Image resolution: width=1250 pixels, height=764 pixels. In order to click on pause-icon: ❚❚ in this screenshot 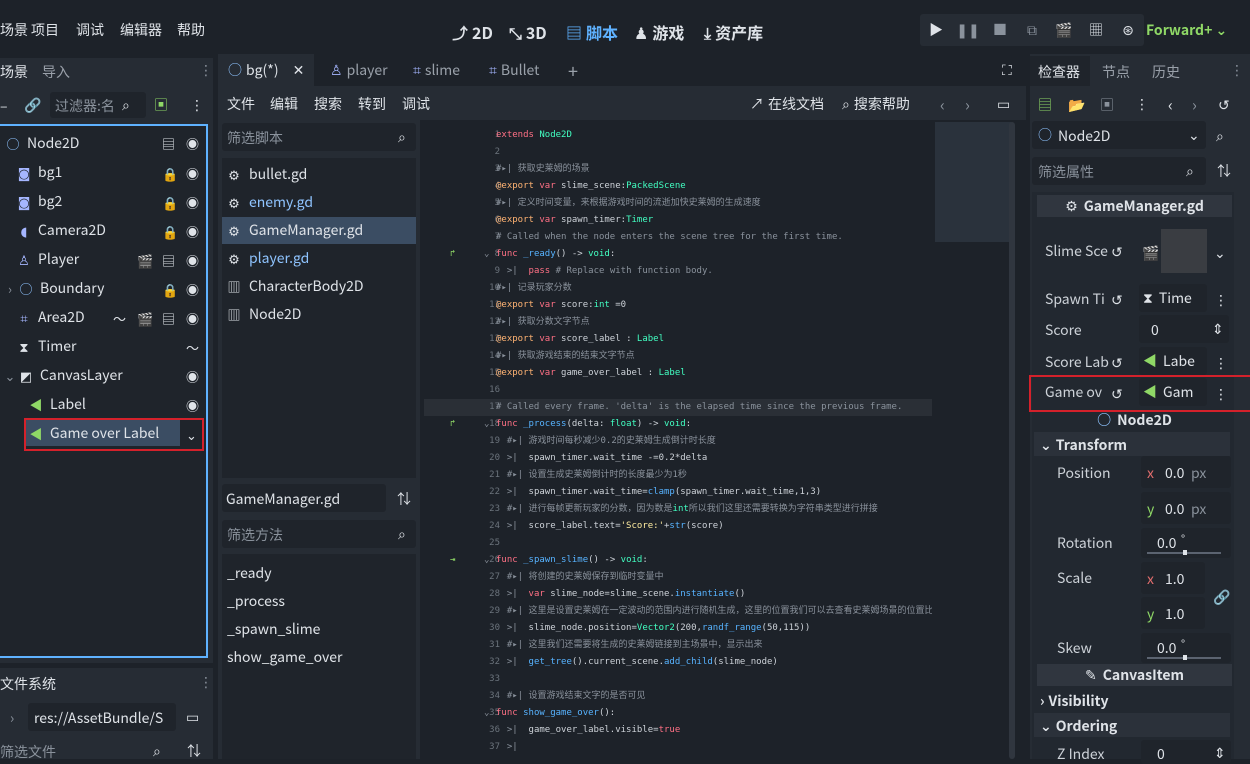, I will do `click(968, 30)`.